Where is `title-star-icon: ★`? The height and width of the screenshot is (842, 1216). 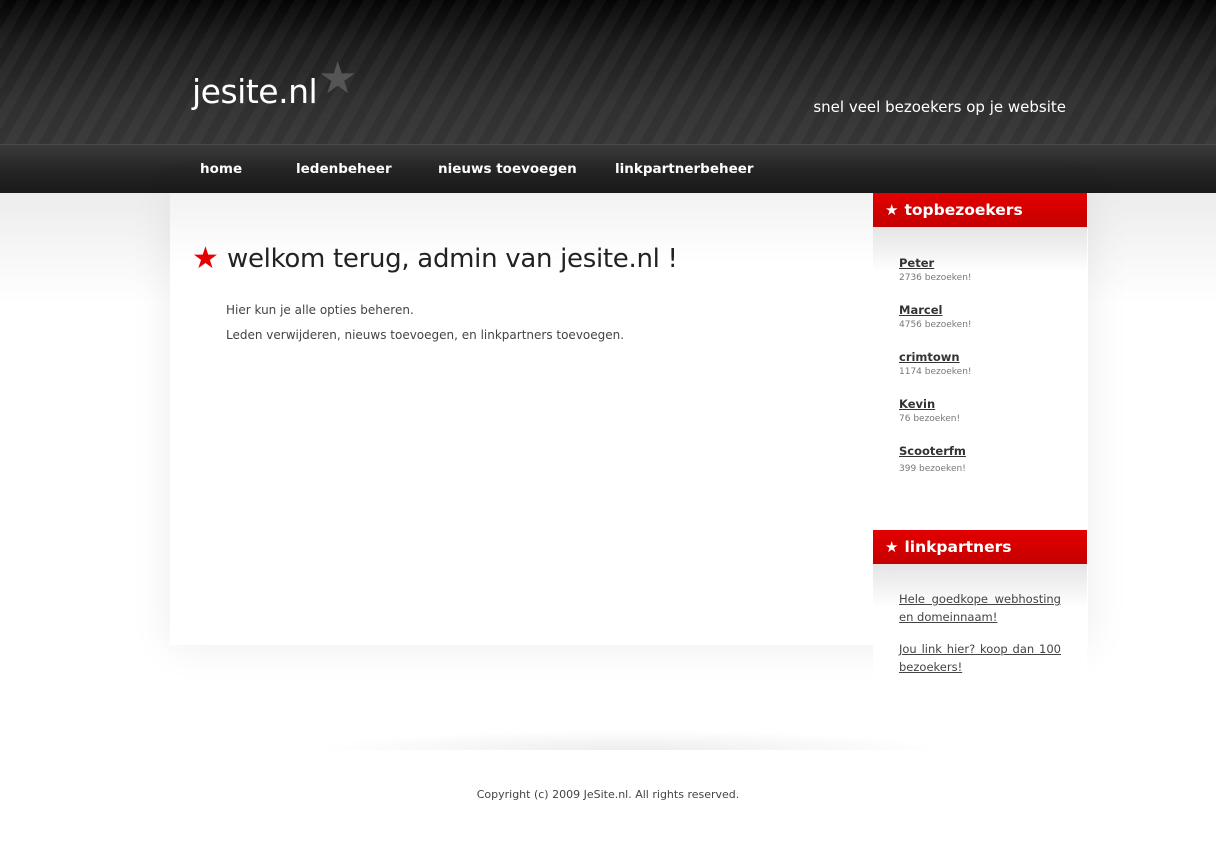
title-star-icon: ★ is located at coordinates (205, 258).